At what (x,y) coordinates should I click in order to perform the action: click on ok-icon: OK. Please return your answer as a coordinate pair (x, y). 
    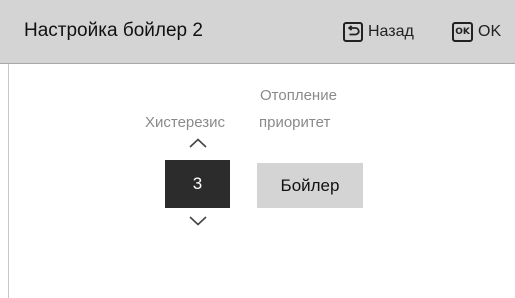
    Looking at the image, I should click on (462, 32).